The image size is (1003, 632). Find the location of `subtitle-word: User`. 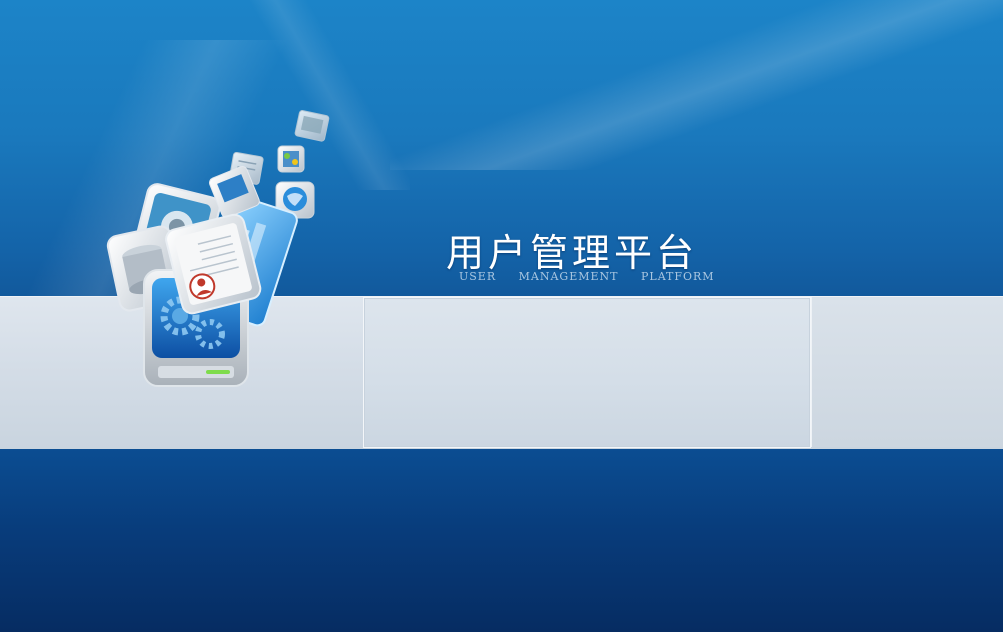

subtitle-word: User is located at coordinates (478, 276).